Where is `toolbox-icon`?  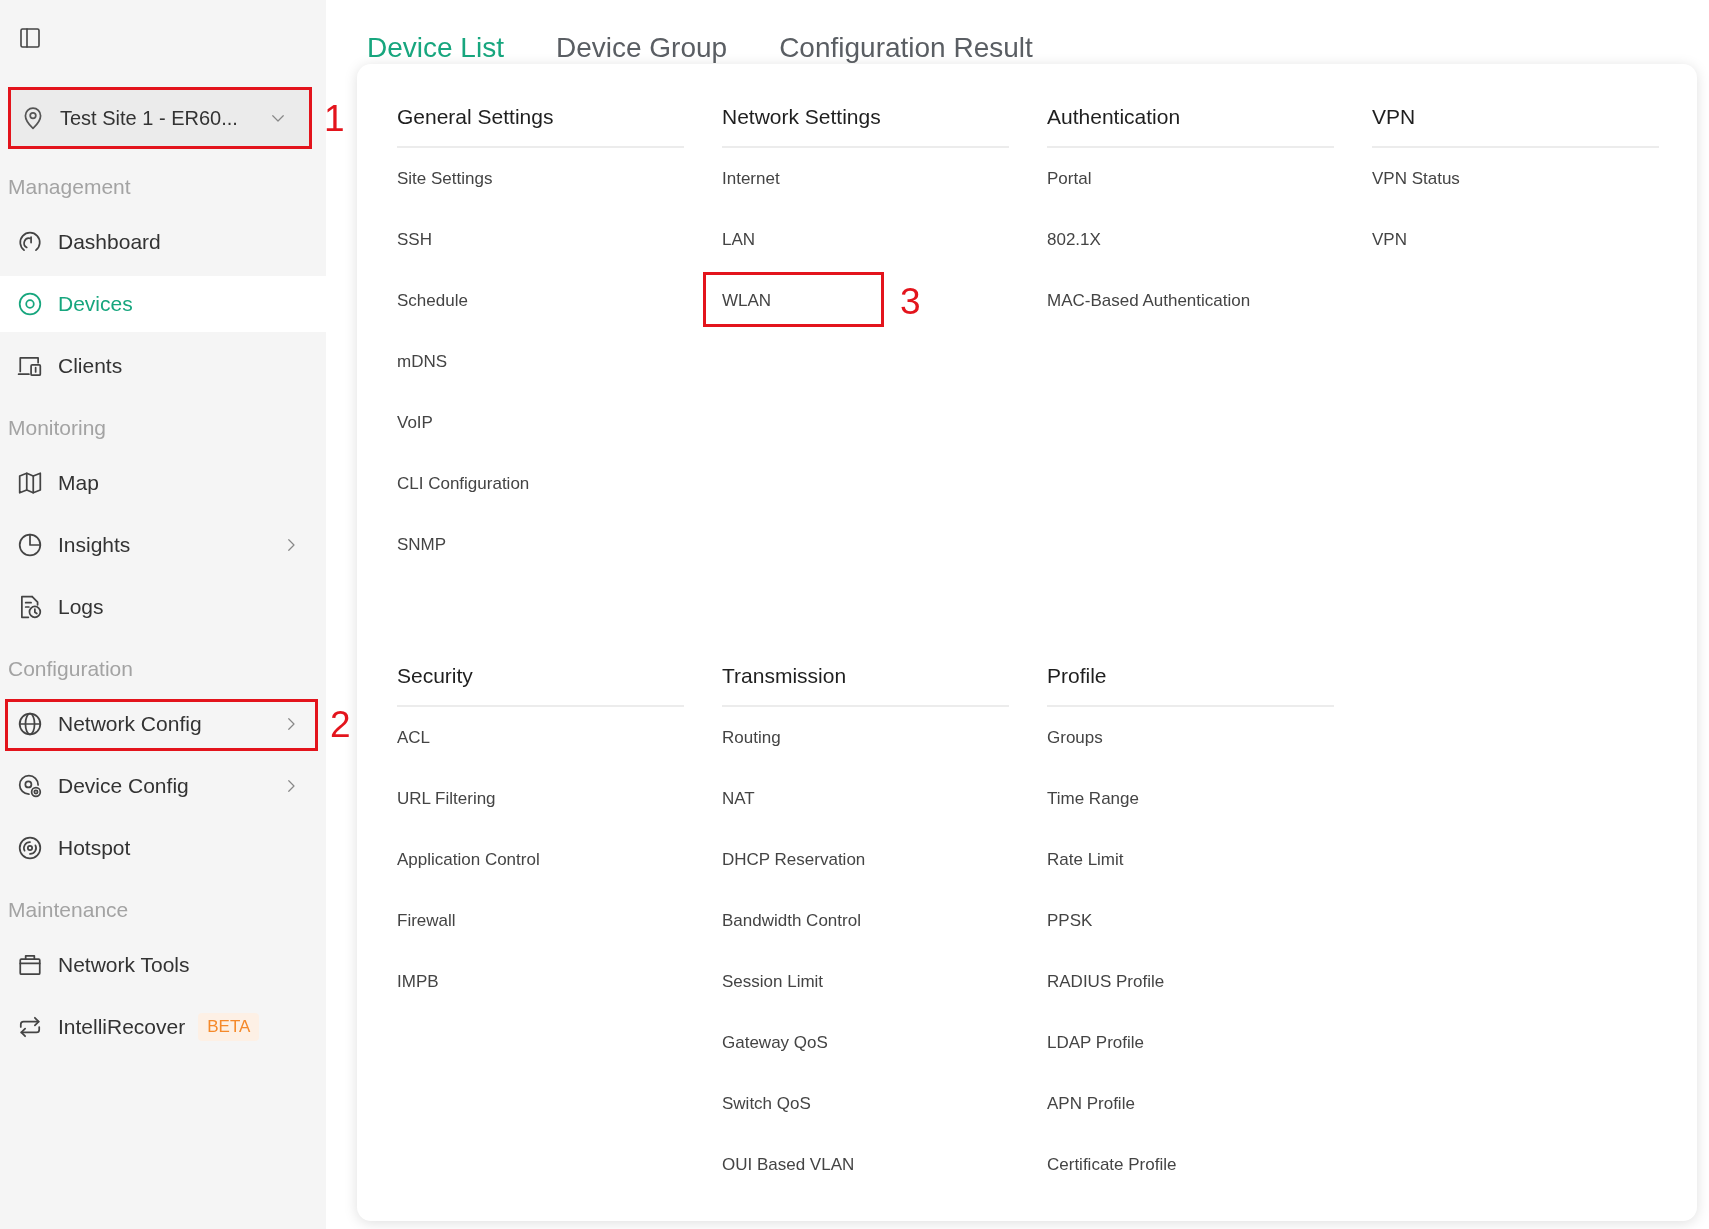 toolbox-icon is located at coordinates (30, 965).